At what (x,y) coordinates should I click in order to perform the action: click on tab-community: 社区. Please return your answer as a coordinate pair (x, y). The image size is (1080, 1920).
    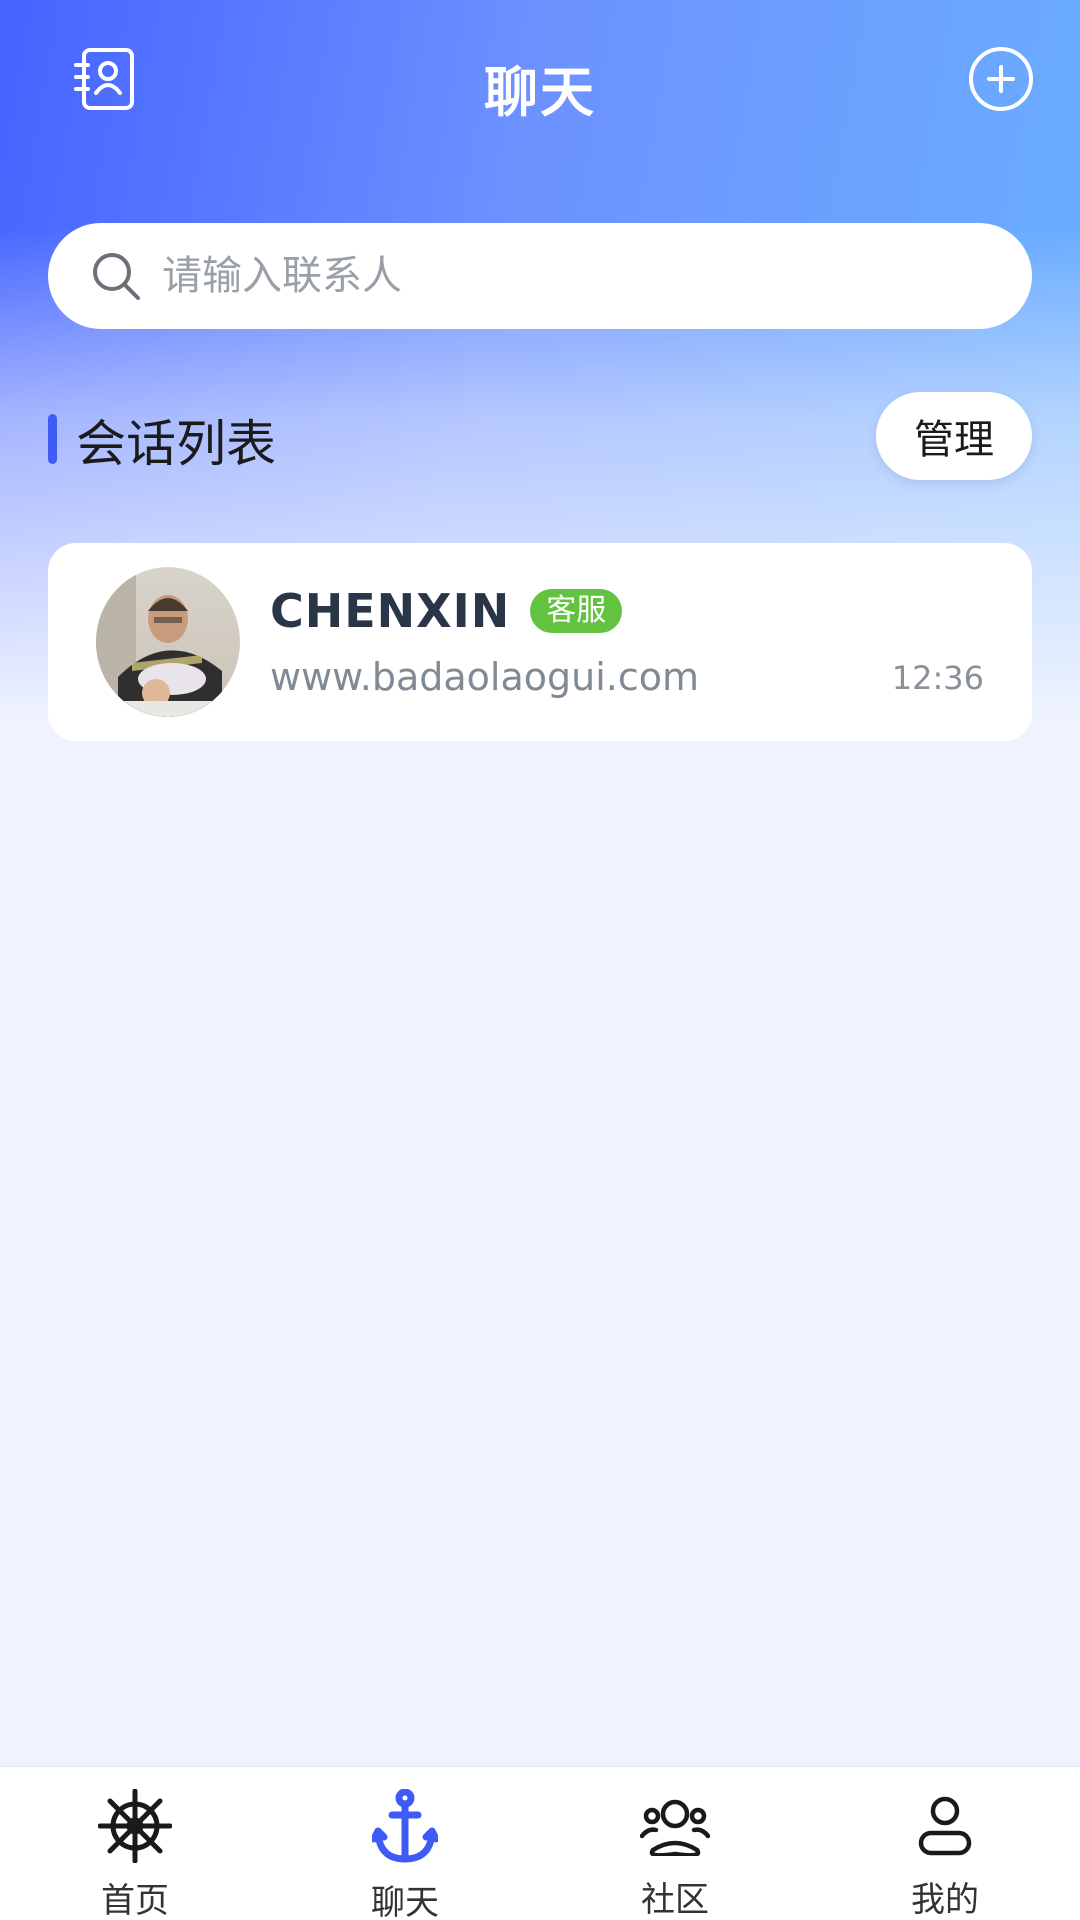
    Looking at the image, I should click on (675, 1843).